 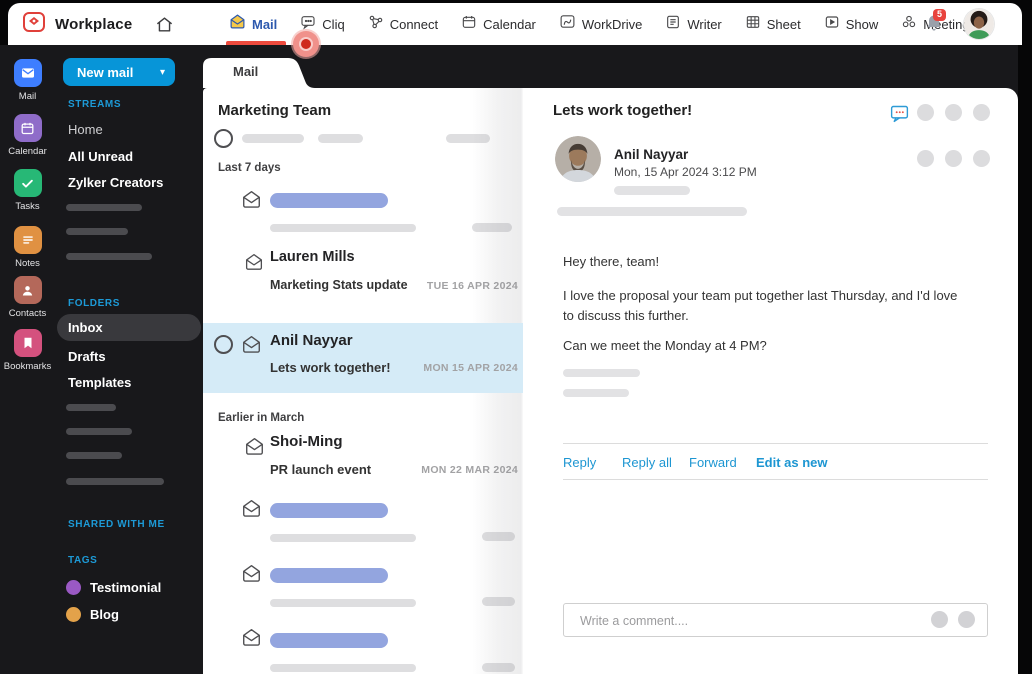 I want to click on rail-item-calendar: Calendar, so click(x=27, y=135).